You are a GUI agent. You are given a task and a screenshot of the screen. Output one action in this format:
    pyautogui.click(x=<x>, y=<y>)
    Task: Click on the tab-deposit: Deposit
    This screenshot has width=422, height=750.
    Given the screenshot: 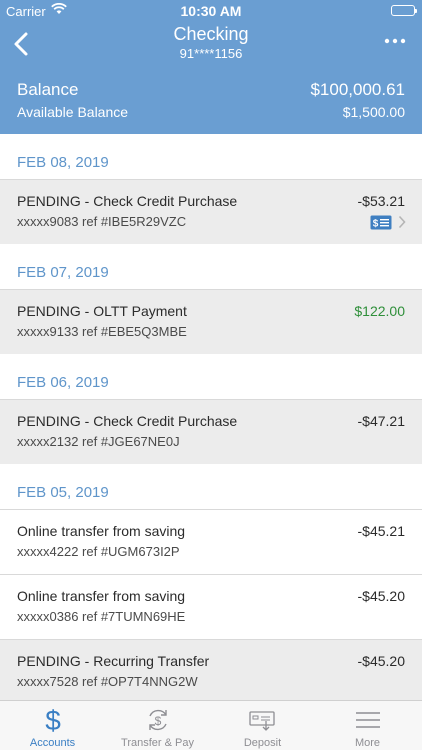 What is the action you would take?
    pyautogui.click(x=262, y=725)
    